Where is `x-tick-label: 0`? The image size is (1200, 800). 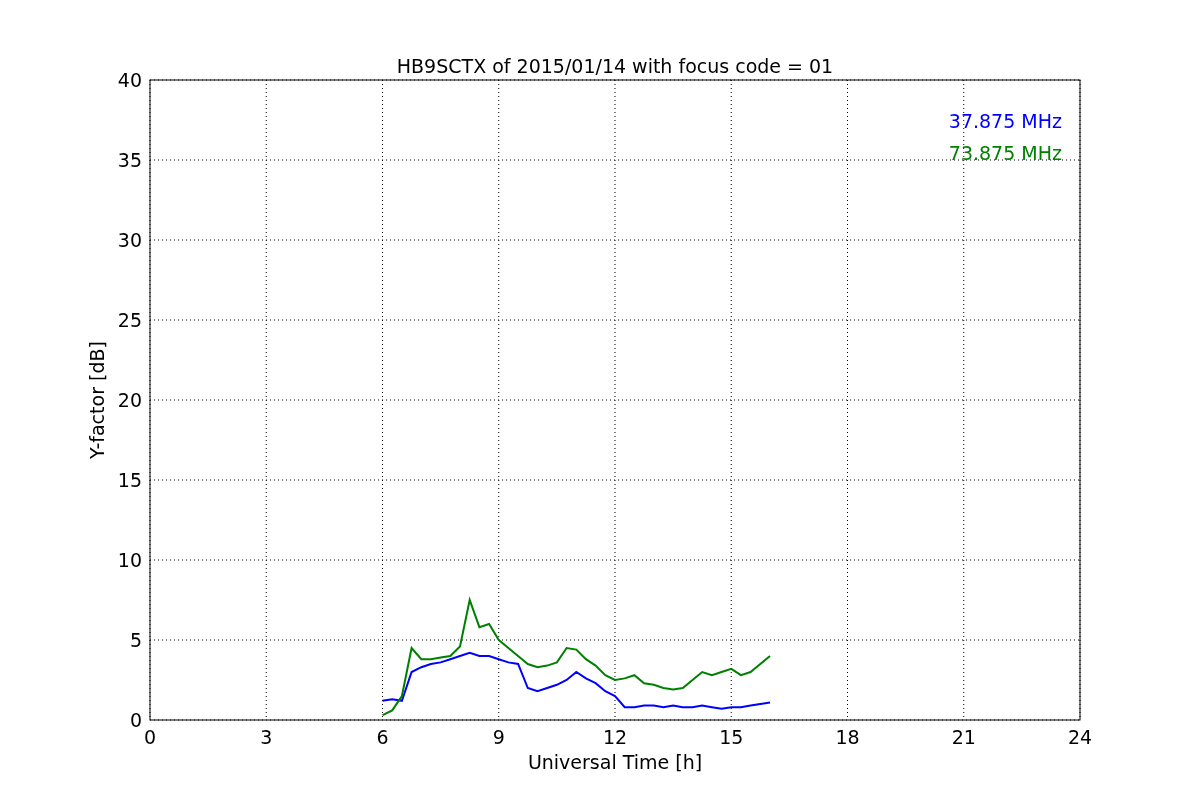
x-tick-label: 0 is located at coordinates (150, 737).